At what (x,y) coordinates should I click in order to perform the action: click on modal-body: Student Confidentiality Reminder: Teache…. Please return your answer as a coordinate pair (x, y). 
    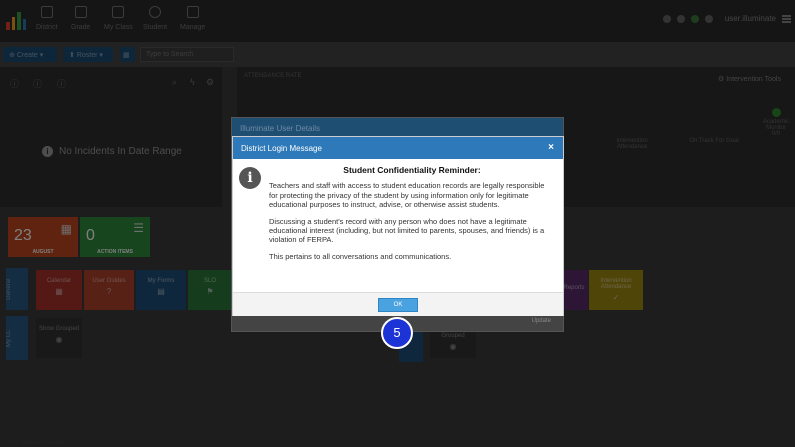
    Looking at the image, I should click on (412, 216).